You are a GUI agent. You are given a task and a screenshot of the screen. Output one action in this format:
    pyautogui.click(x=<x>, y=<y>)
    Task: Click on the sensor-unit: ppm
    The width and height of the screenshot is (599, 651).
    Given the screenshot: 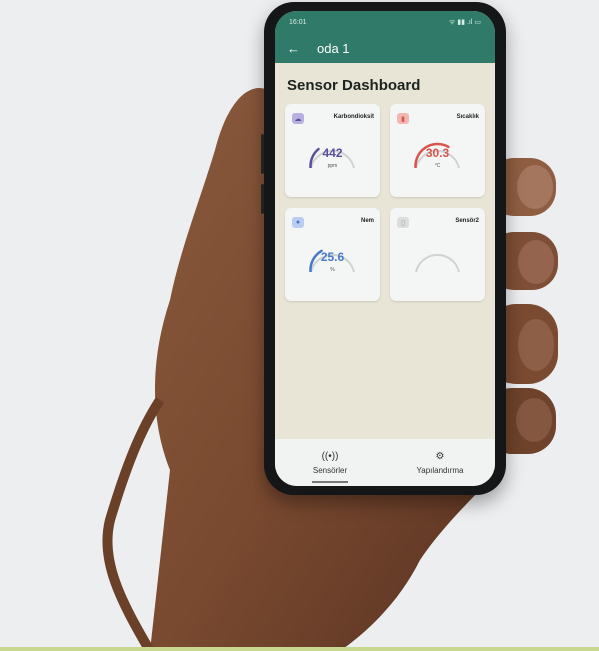 What is the action you would take?
    pyautogui.click(x=332, y=166)
    